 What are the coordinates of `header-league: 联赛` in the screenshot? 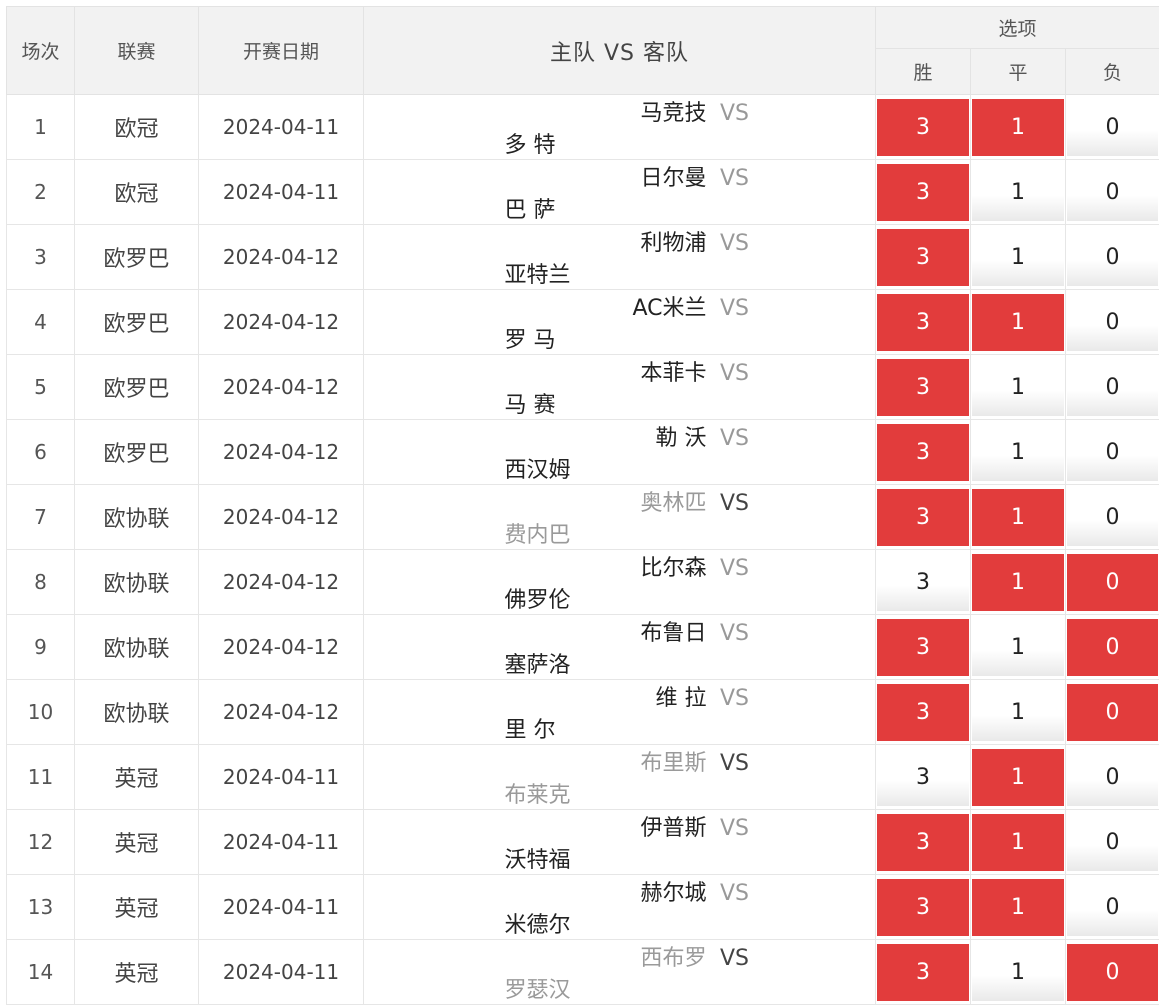 It's located at (137, 51).